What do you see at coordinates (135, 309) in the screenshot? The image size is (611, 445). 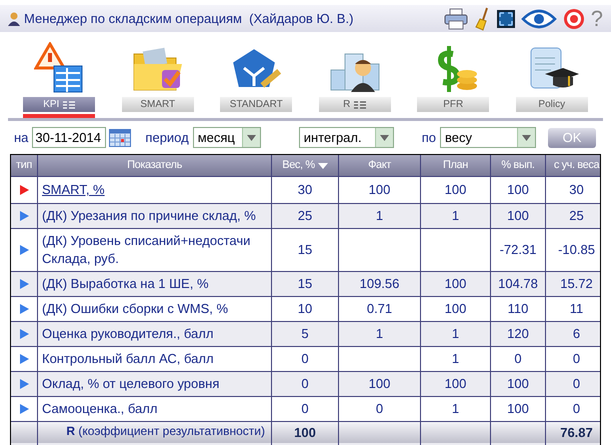 I see `indicator-name: (ДК) Ошибки сборки с WMS, %` at bounding box center [135, 309].